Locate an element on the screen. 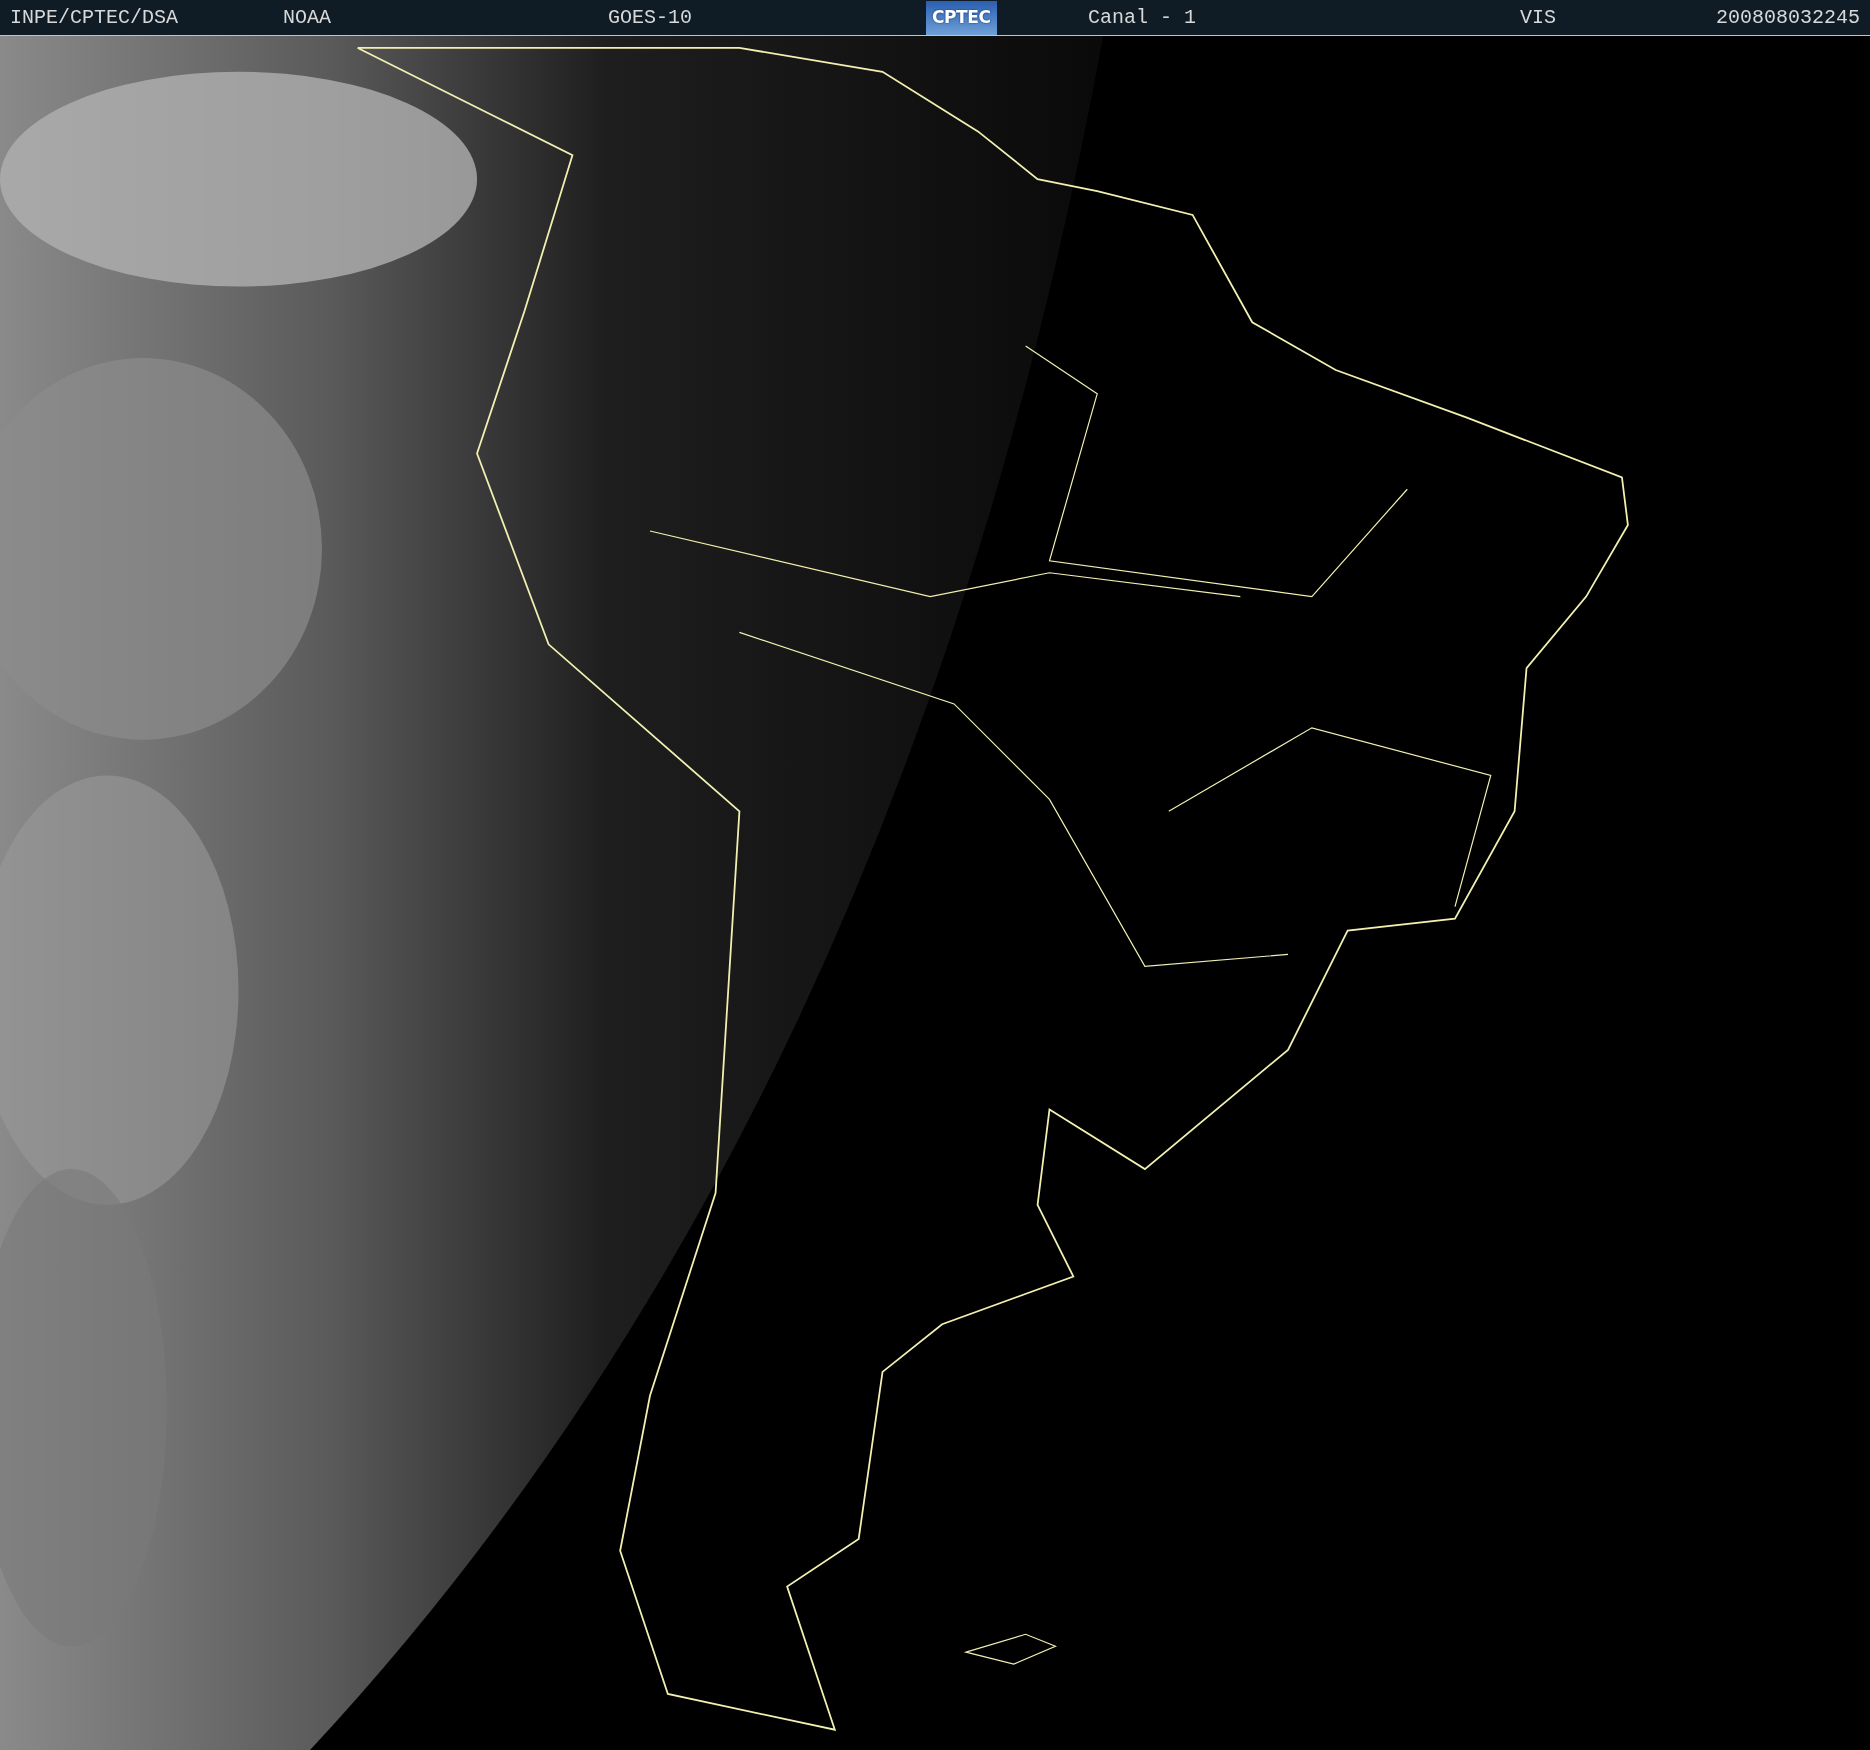 The image size is (1870, 1750). header-label: GOES-10 is located at coordinates (650, 17).